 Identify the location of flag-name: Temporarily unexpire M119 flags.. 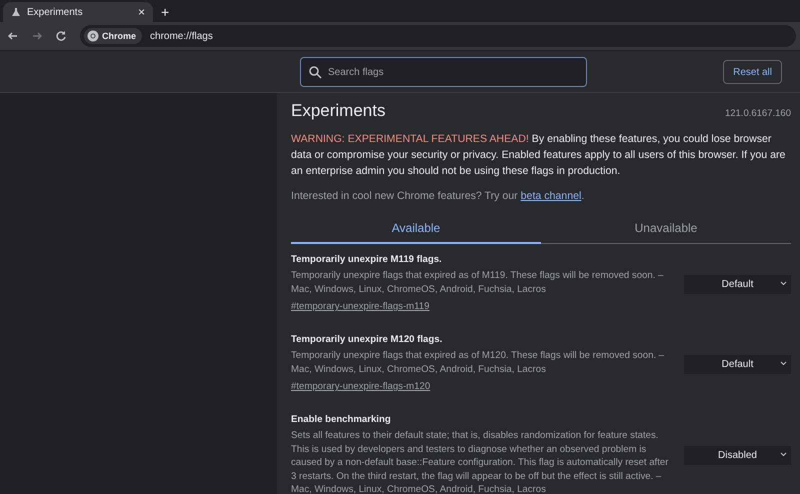
(367, 259).